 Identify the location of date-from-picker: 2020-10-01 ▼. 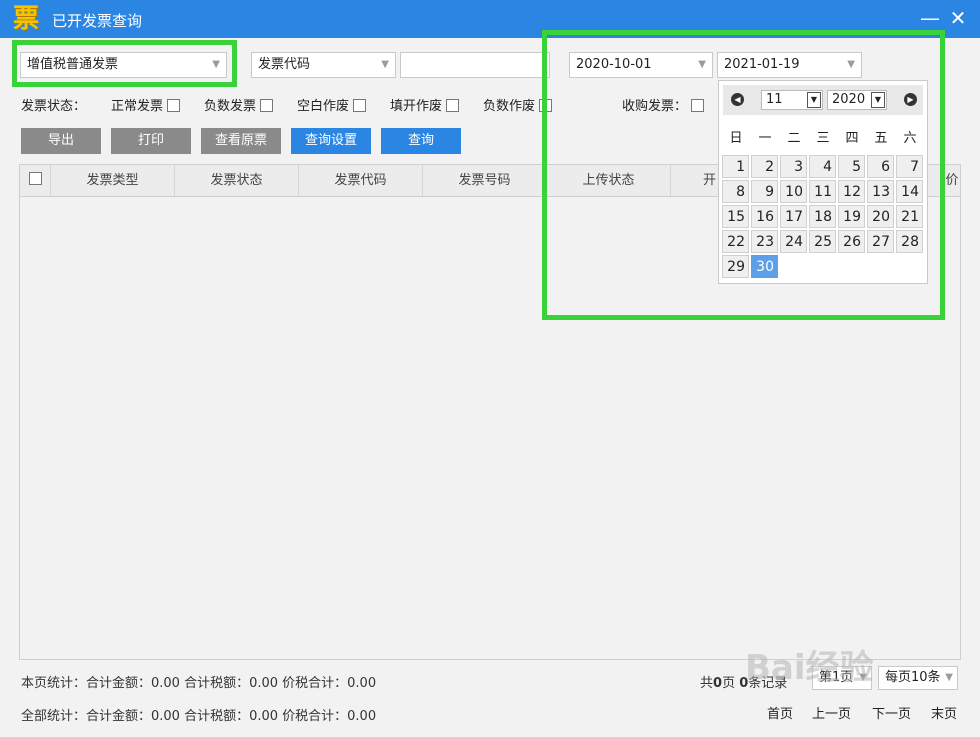
(641, 65).